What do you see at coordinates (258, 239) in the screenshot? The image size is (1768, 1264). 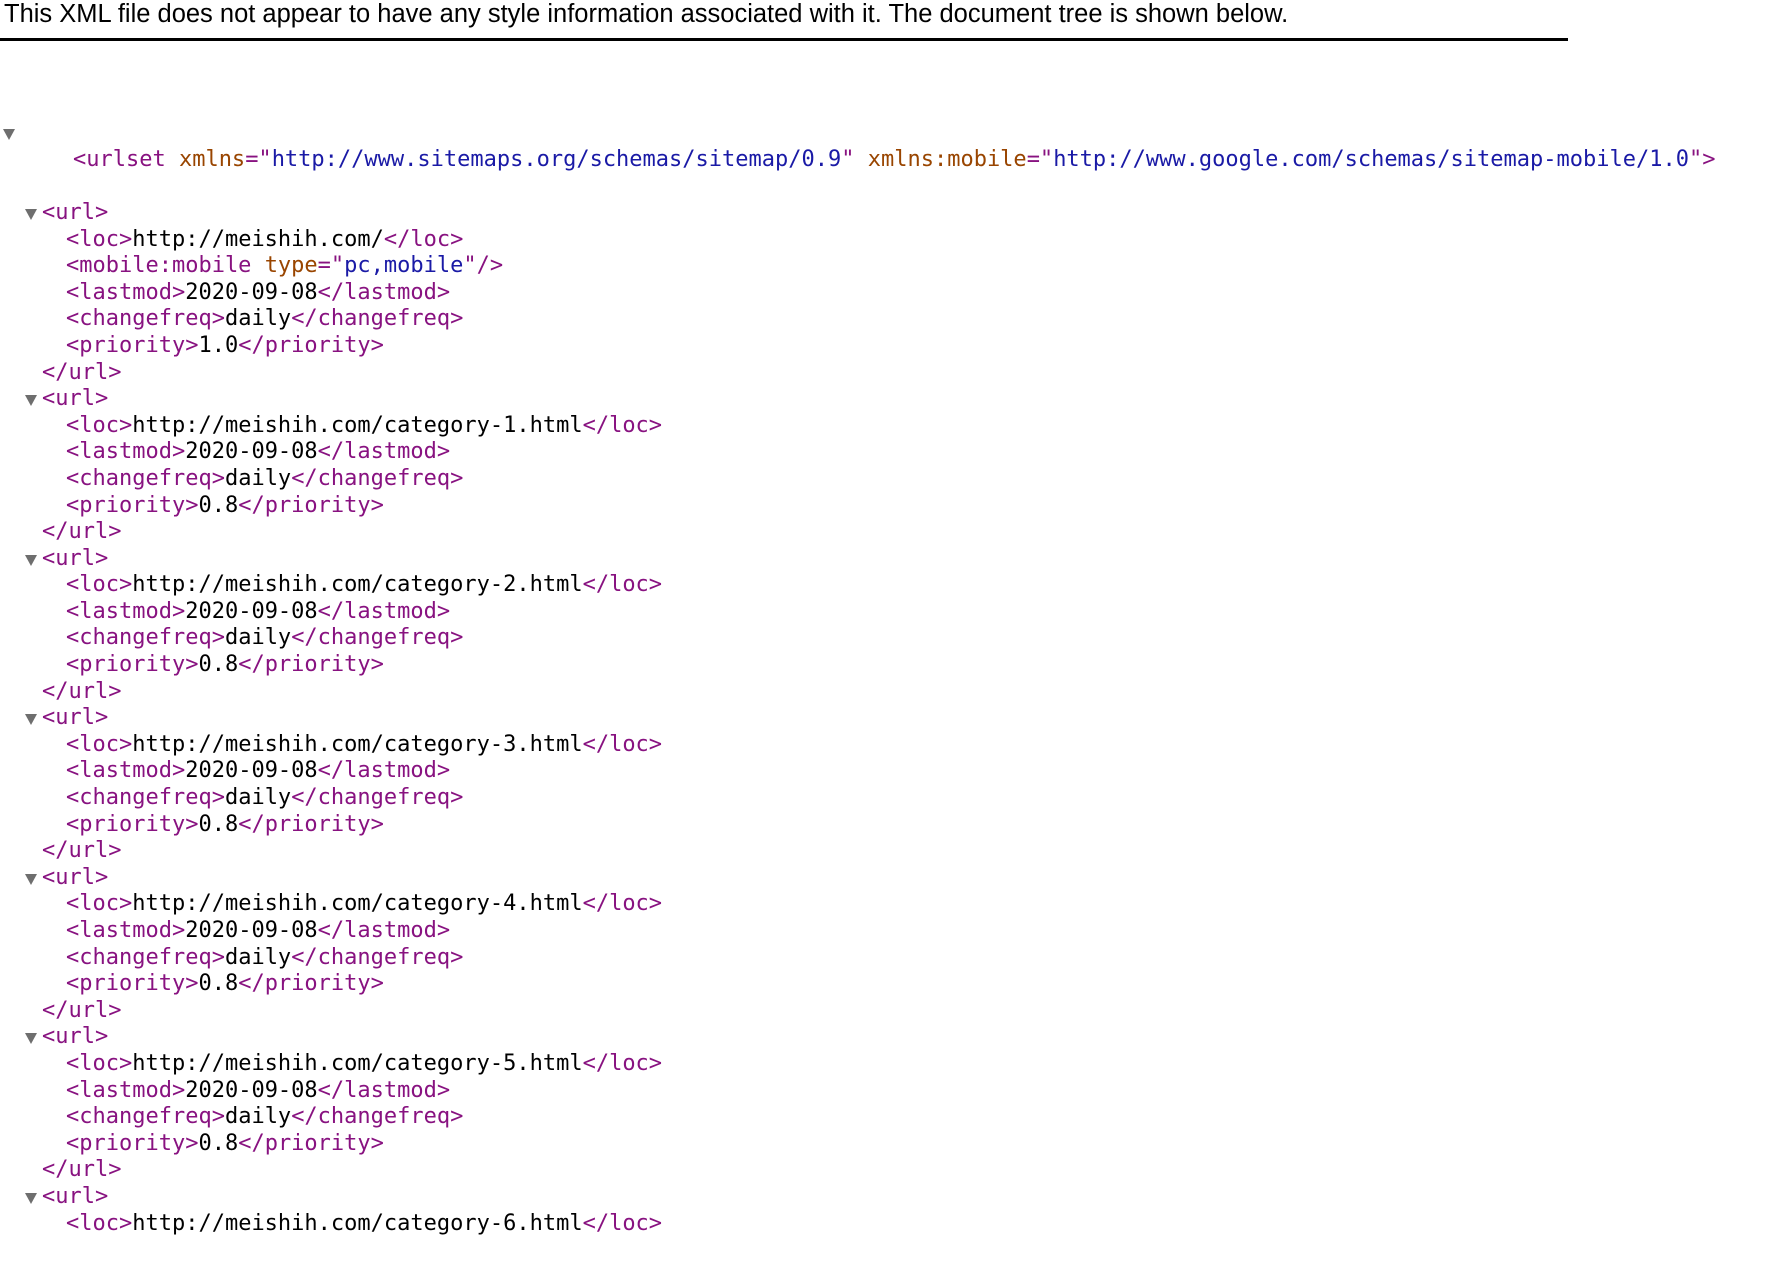 I see `loc-value: http://meishih.com/` at bounding box center [258, 239].